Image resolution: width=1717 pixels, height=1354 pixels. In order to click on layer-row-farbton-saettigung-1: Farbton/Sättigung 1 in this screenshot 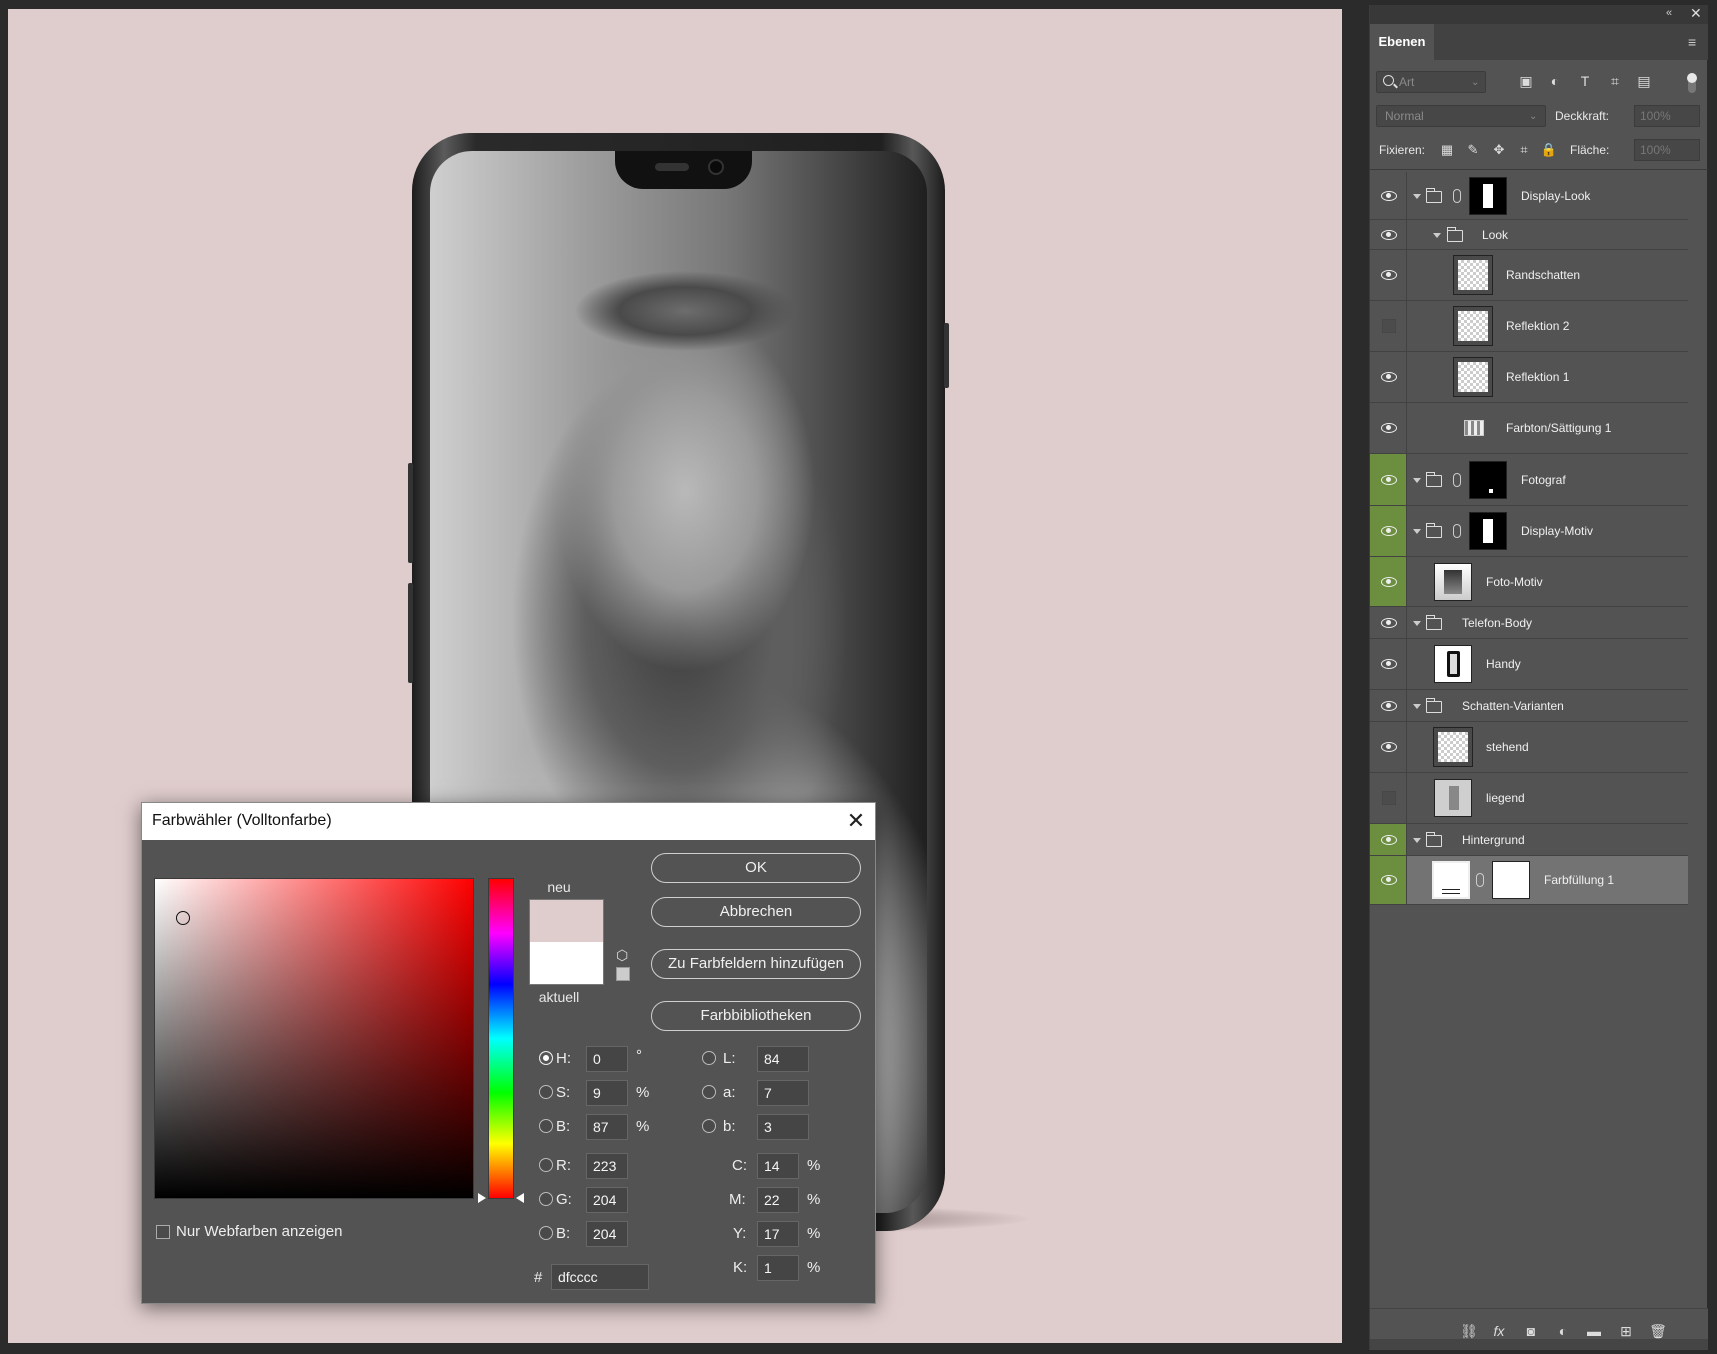, I will do `click(1529, 428)`.